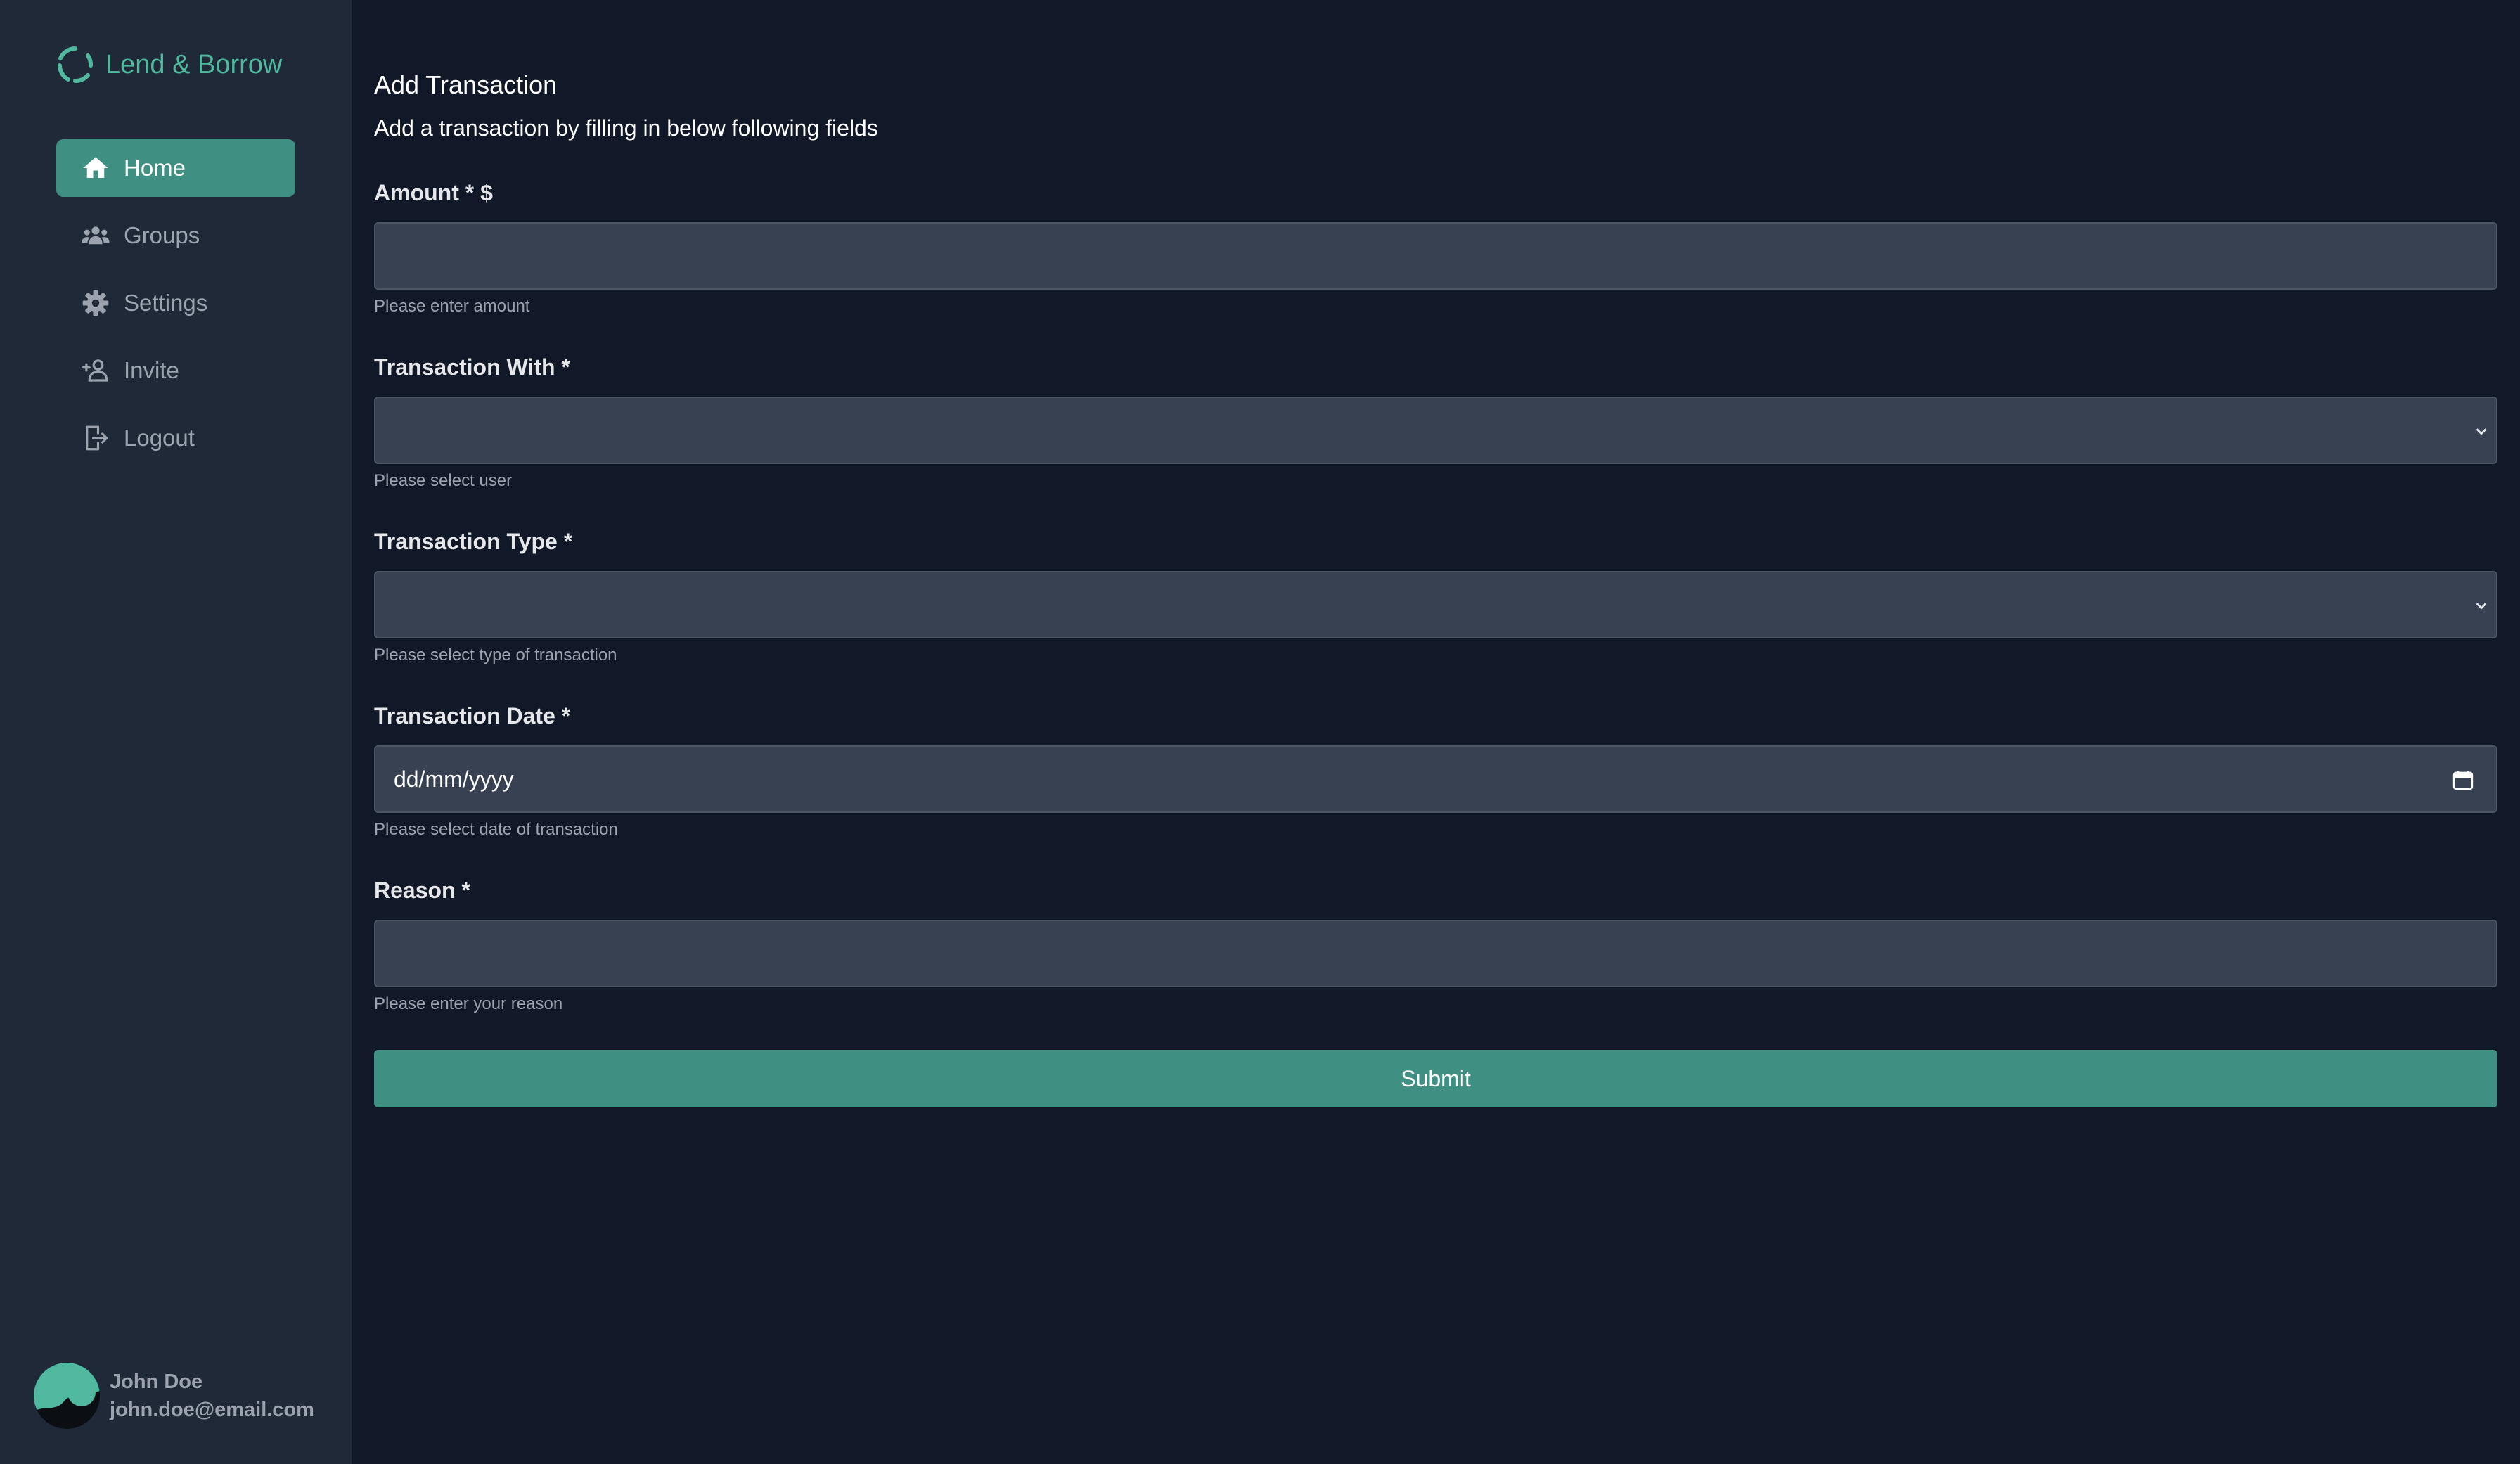 This screenshot has height=1464, width=2520. Describe the element at coordinates (496, 830) in the screenshot. I see `transaction-date-helper: Please select date of transaction` at that location.